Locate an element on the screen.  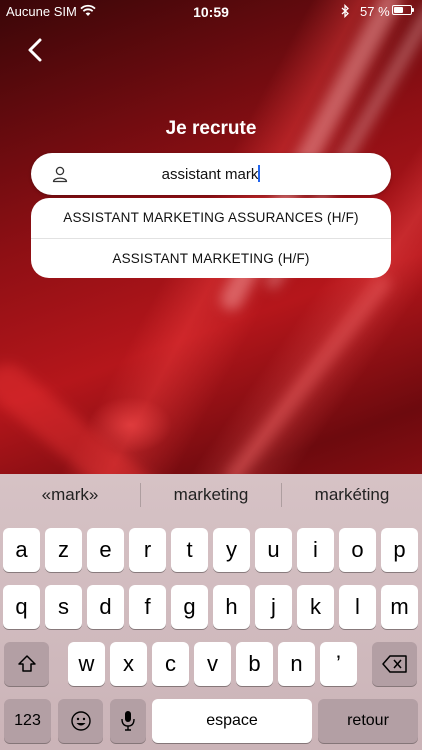
key: o is located at coordinates (357, 550).